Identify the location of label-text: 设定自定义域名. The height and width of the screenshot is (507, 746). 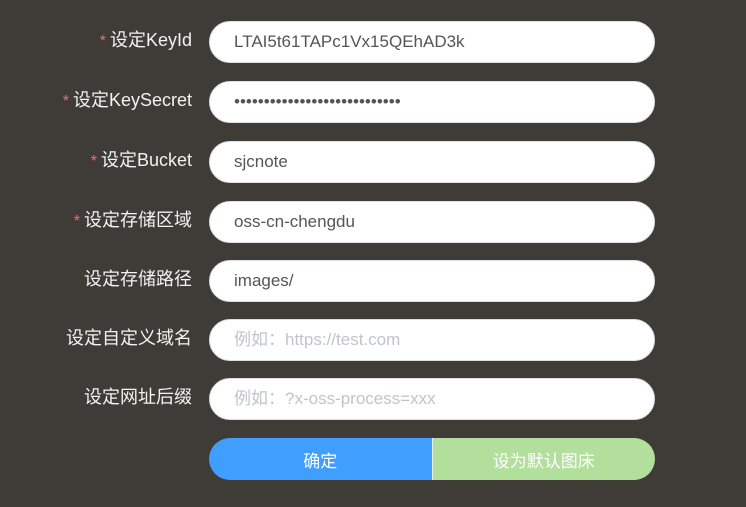
(129, 338).